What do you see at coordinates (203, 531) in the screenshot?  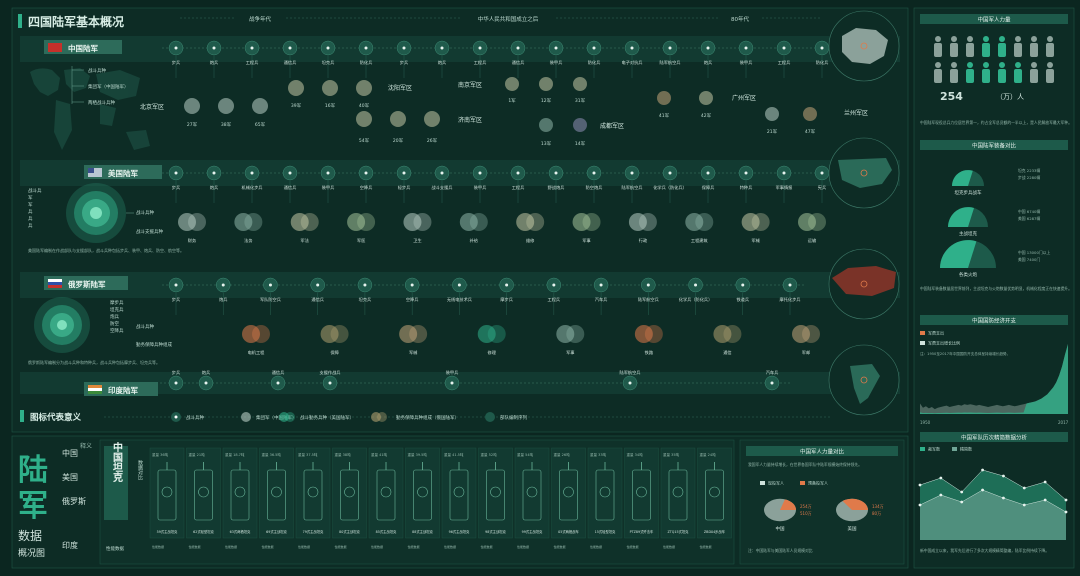 I see `tank-name: 62式轻型坦克` at bounding box center [203, 531].